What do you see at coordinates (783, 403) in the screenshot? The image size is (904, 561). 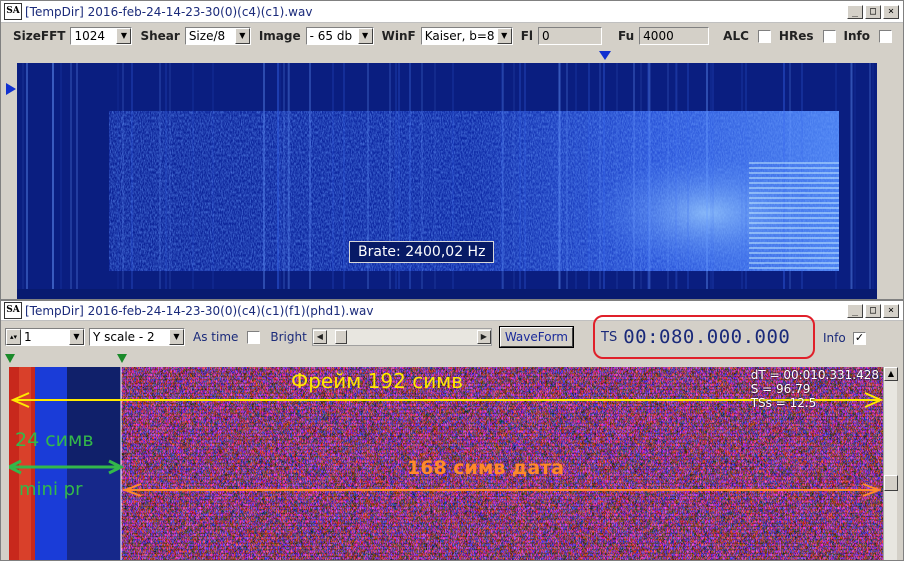 I see `tss-readout: TSs = 12.5` at bounding box center [783, 403].